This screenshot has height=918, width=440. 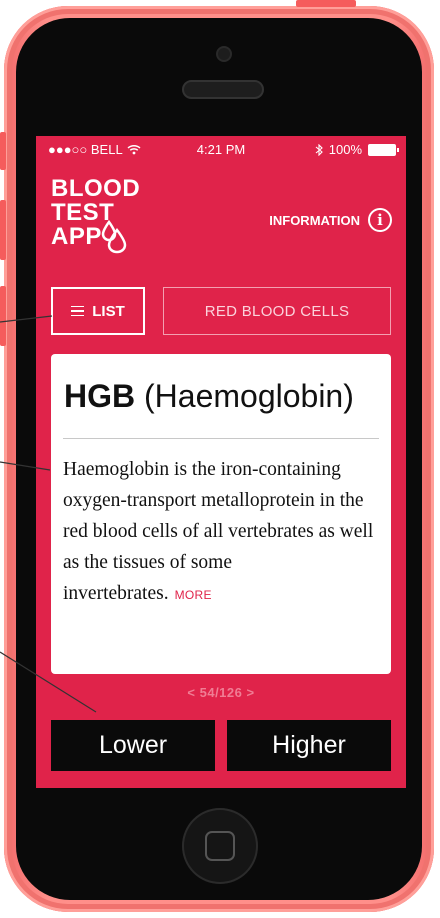 I want to click on callout-line-list, so click(x=26, y=319).